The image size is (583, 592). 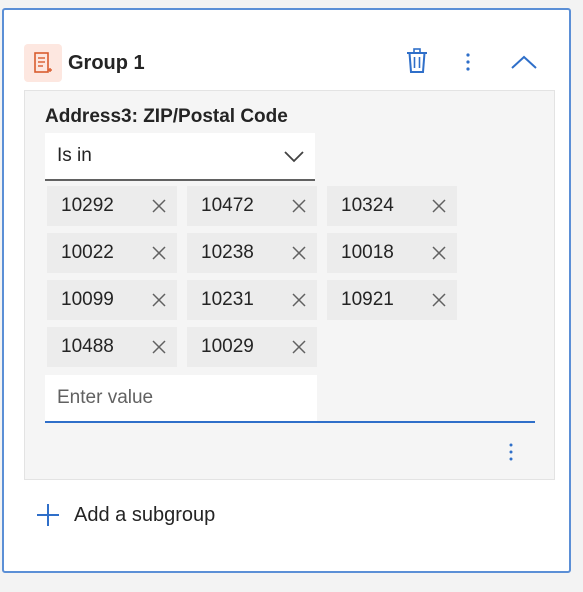 What do you see at coordinates (227, 205) in the screenshot?
I see `value-tag-label: 10472` at bounding box center [227, 205].